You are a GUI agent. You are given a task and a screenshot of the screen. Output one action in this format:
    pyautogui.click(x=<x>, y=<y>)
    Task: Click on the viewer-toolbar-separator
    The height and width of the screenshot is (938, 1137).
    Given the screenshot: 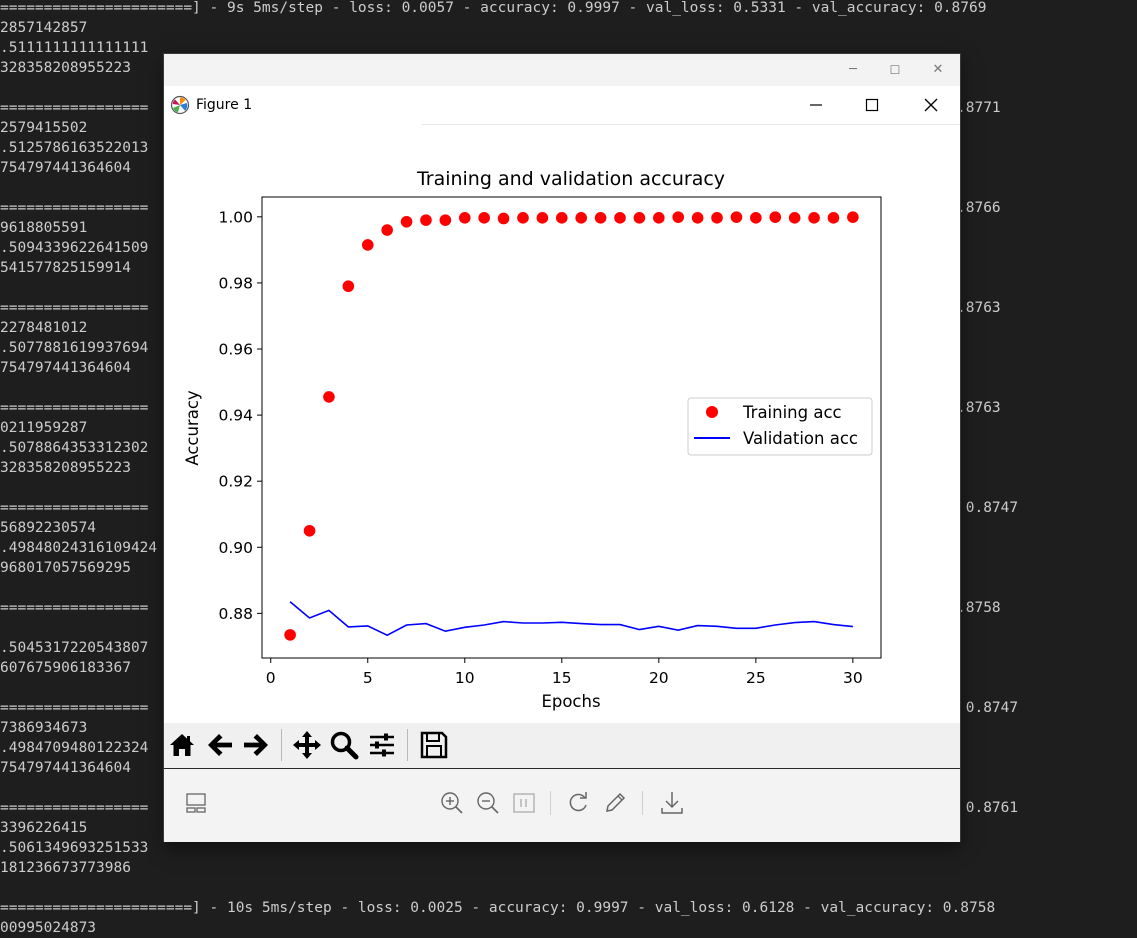 What is the action you would take?
    pyautogui.click(x=642, y=803)
    